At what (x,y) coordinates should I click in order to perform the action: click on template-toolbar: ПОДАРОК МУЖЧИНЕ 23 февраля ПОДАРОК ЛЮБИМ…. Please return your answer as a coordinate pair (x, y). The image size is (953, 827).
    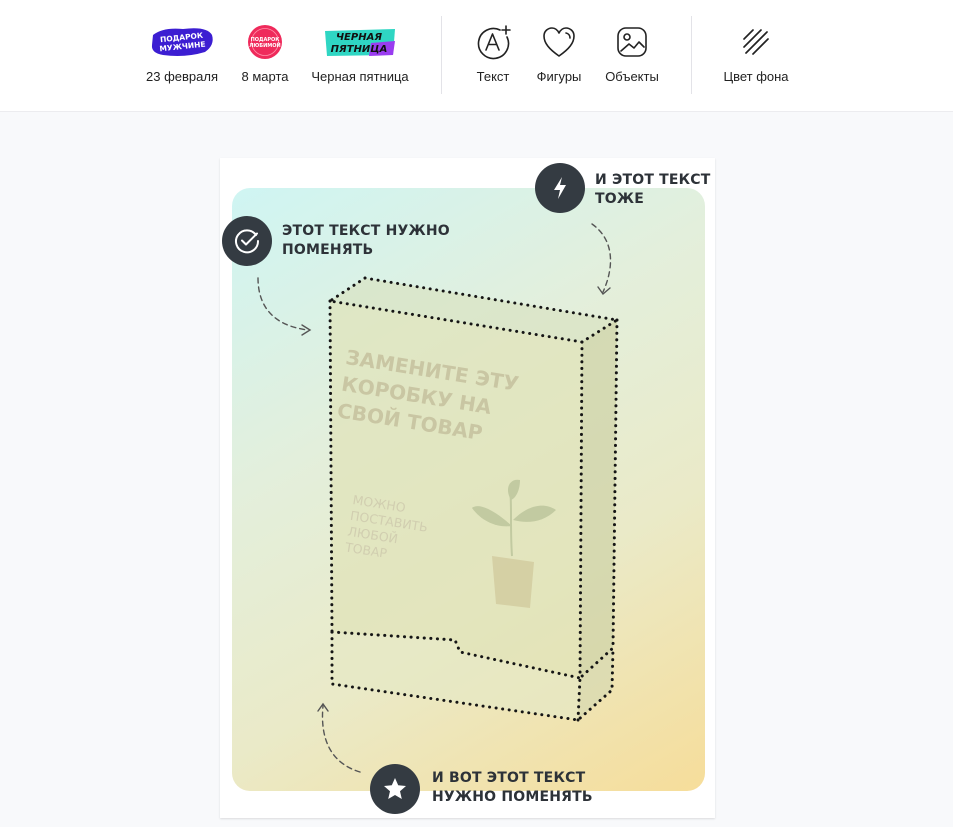
    Looking at the image, I should click on (476, 56).